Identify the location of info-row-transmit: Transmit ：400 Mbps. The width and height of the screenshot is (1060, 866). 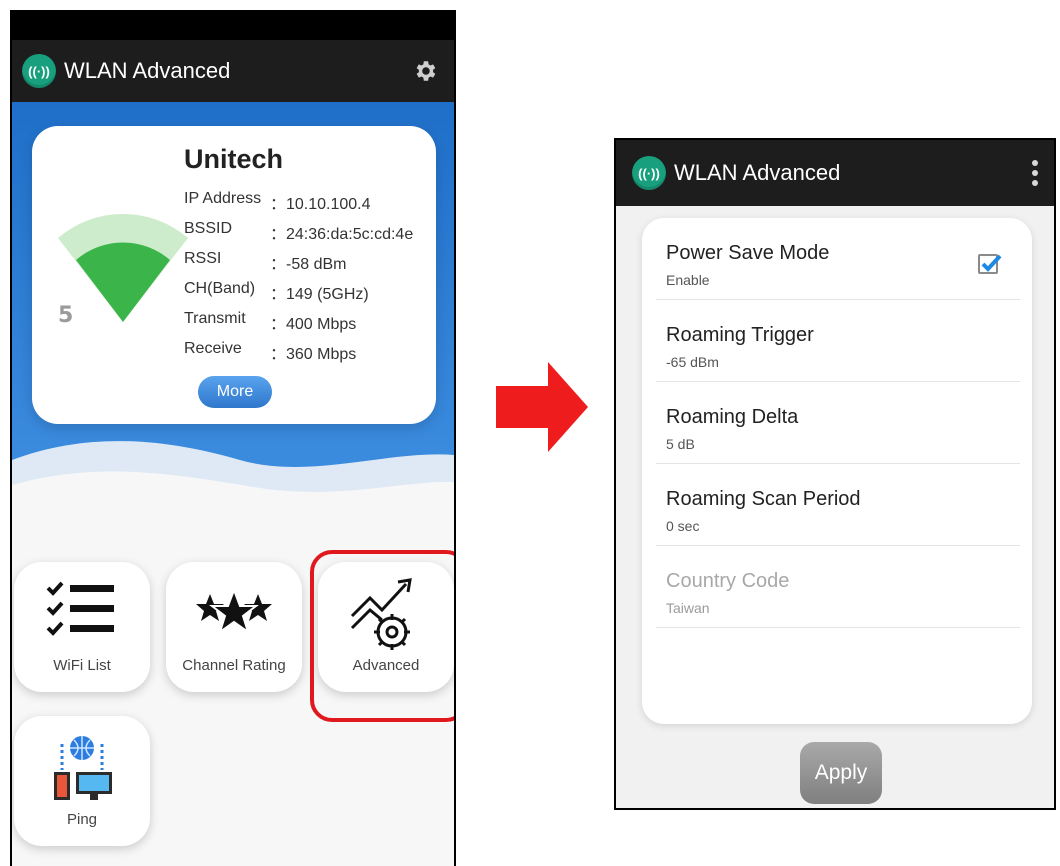
(298, 325).